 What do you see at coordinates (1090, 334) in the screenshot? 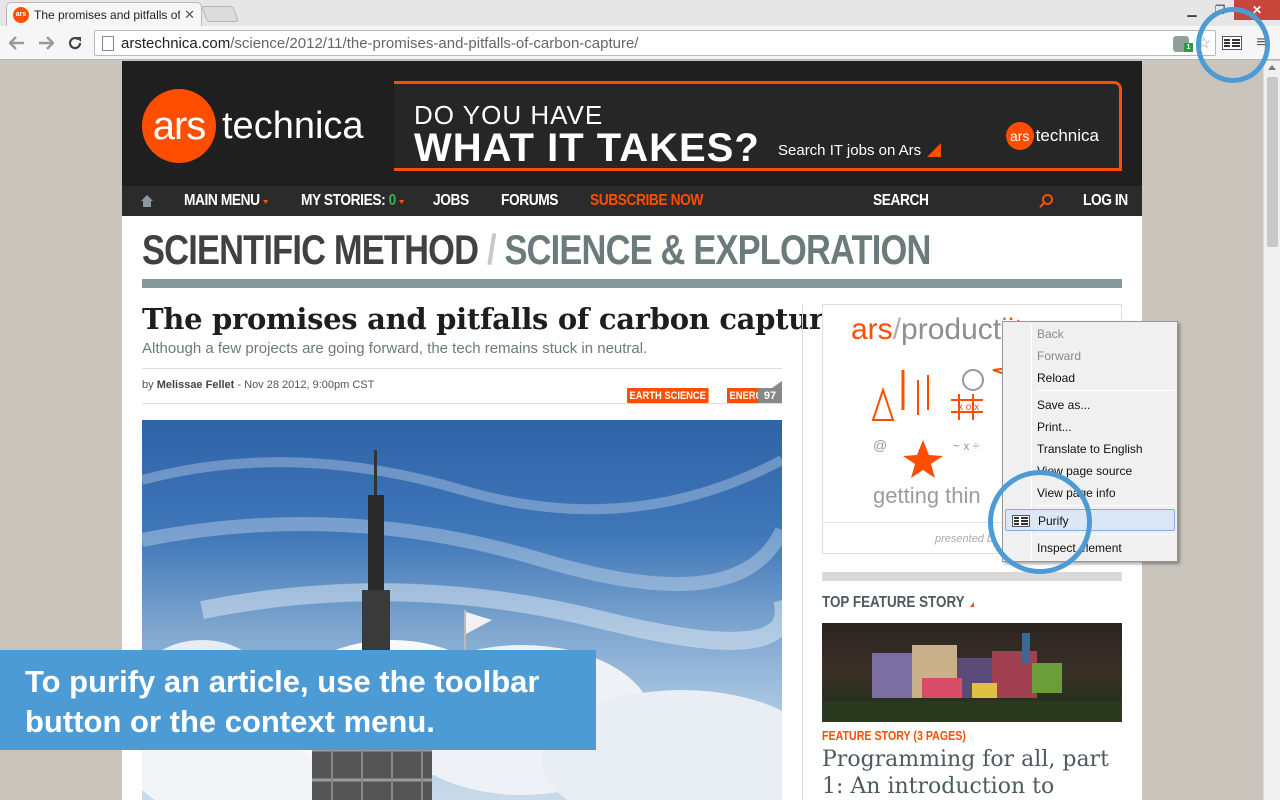
I see `menu-item-back: Back` at bounding box center [1090, 334].